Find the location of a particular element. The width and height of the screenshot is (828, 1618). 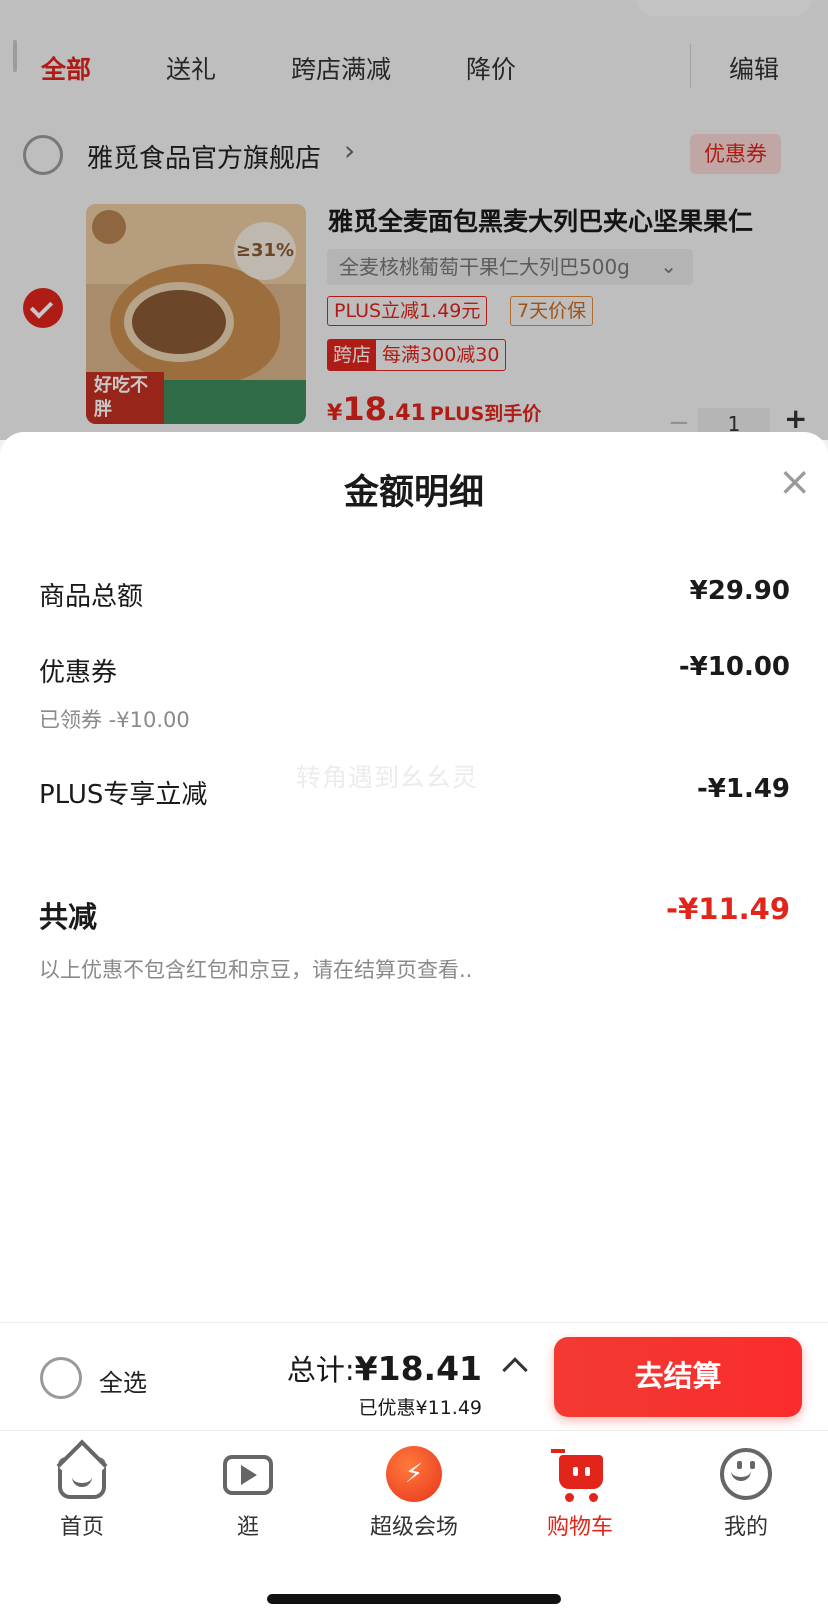

total-prefix: 总计: is located at coordinates (320, 1370).